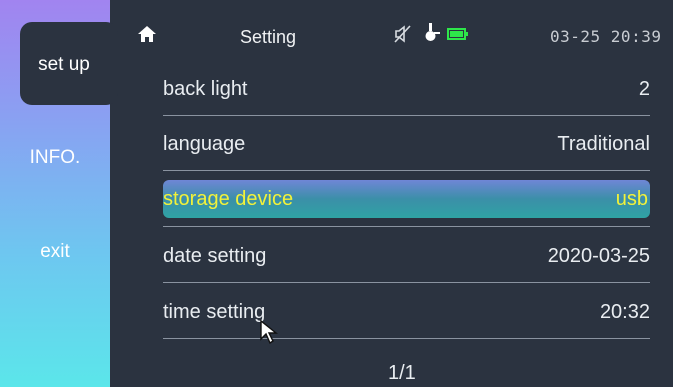 This screenshot has height=387, width=673. I want to click on mouse-cursor-icon, so click(269, 332).